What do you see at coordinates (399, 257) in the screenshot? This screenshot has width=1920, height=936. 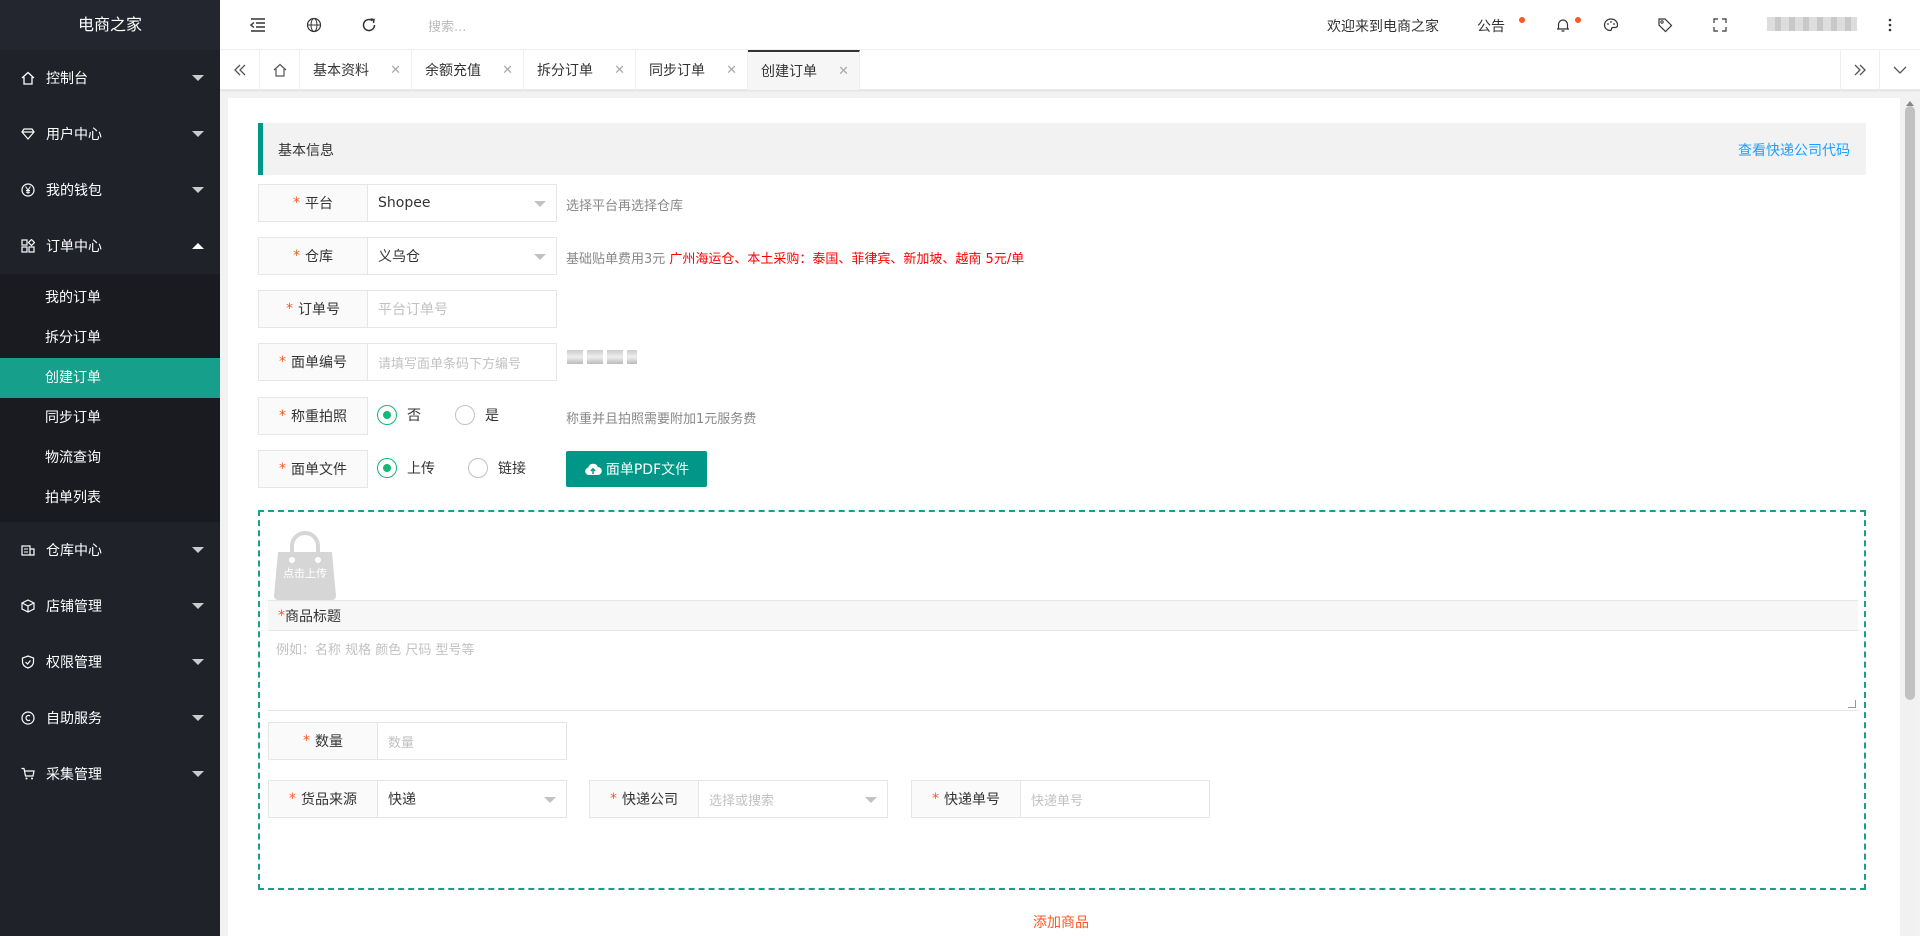 I see `warehouse-select-value: 义乌仓` at bounding box center [399, 257].